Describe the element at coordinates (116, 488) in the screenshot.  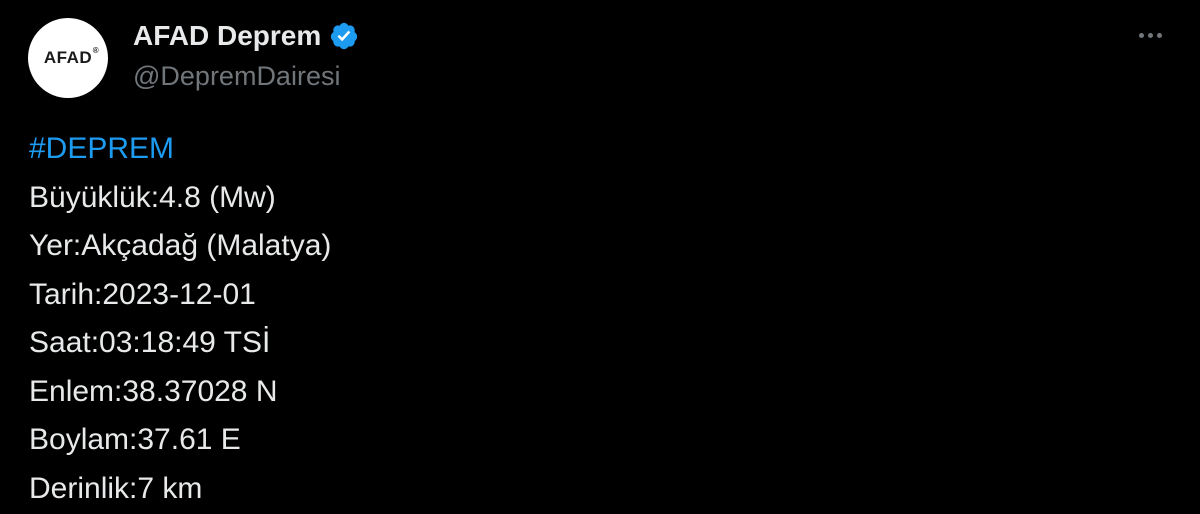
I see `tweet-line-depth: Derinlik:7 km` at that location.